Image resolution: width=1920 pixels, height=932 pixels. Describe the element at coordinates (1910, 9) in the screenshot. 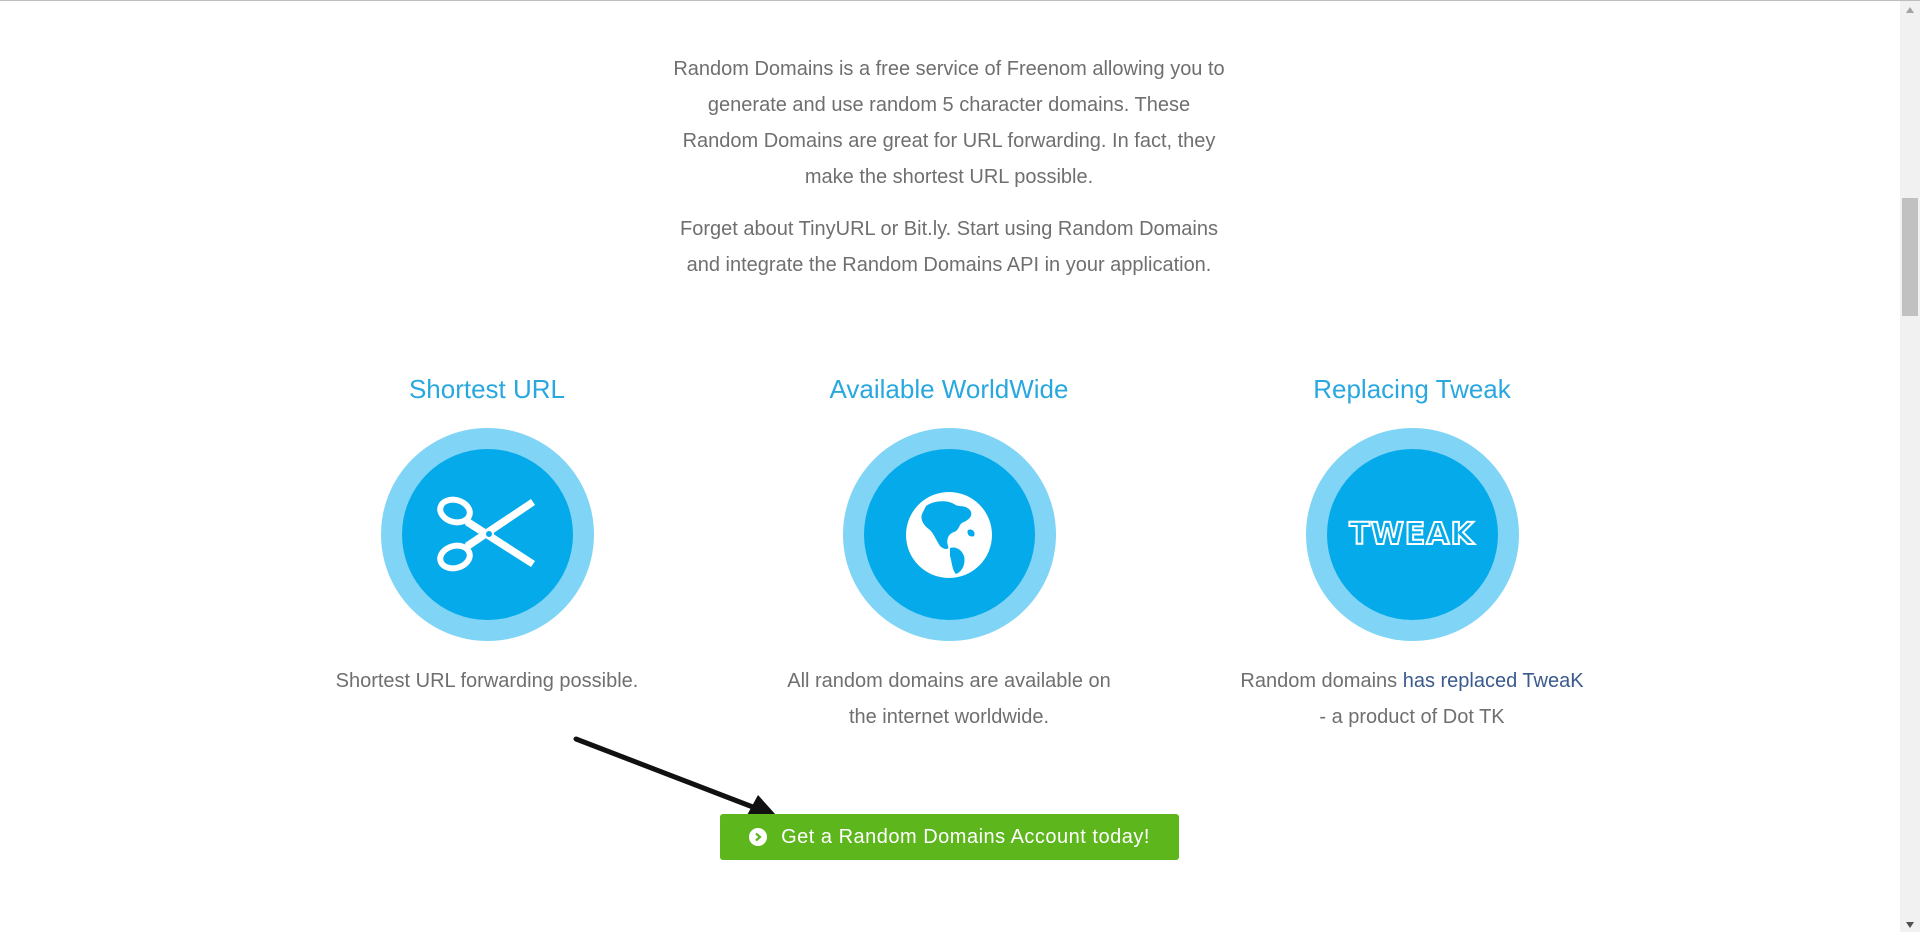

I see `scroll-up-arrow-icon` at that location.